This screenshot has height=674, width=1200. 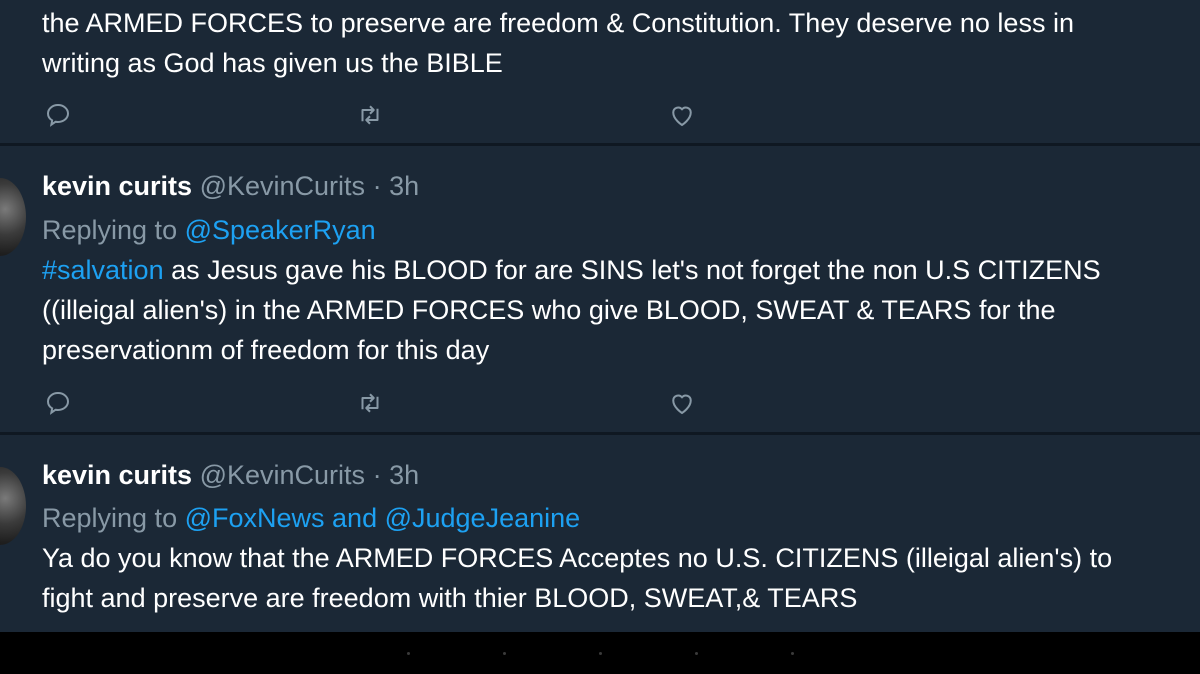 I want to click on tweet-2-text-line-3: preservationm of freedom for this day, so click(x=266, y=350).